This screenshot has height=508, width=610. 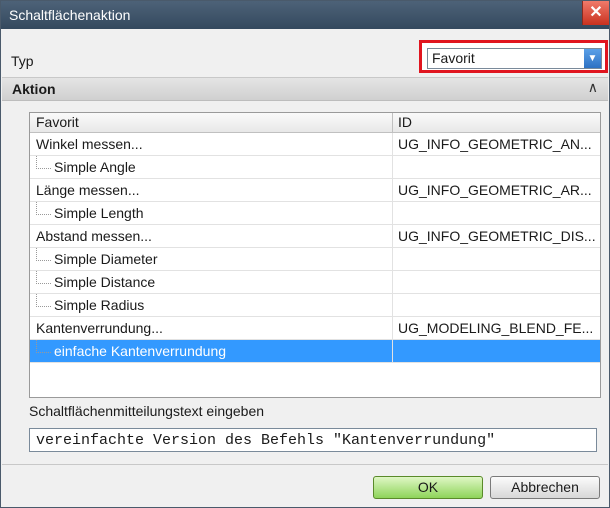 What do you see at coordinates (305, 89) in the screenshot?
I see `aktion-group-header: Aktion ∧` at bounding box center [305, 89].